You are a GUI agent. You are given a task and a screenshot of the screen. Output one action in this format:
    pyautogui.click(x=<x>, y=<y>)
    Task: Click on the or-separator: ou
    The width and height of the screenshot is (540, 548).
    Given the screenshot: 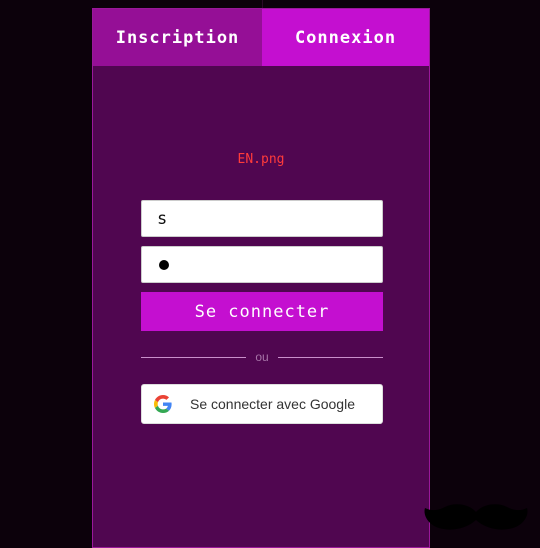 What is the action you would take?
    pyautogui.click(x=262, y=357)
    